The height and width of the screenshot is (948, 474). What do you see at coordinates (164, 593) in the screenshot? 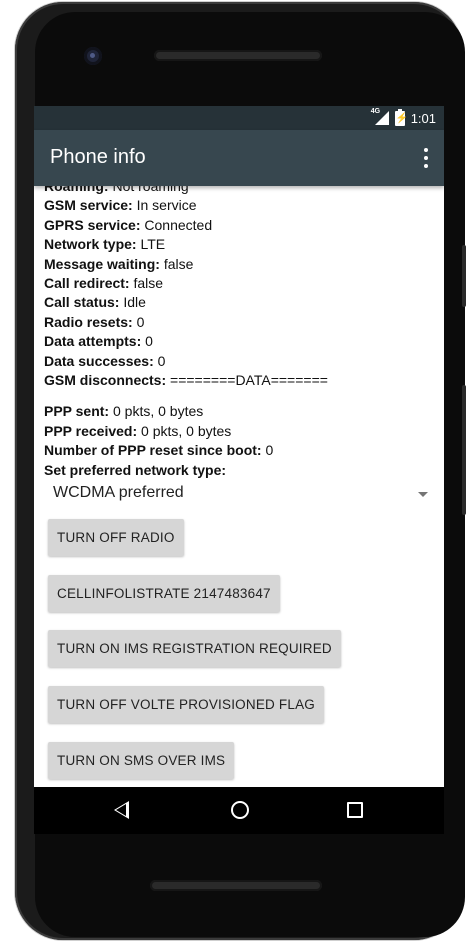
I see `cellinfolistrate-button: CELLINFOLISTRATE 2147483647` at bounding box center [164, 593].